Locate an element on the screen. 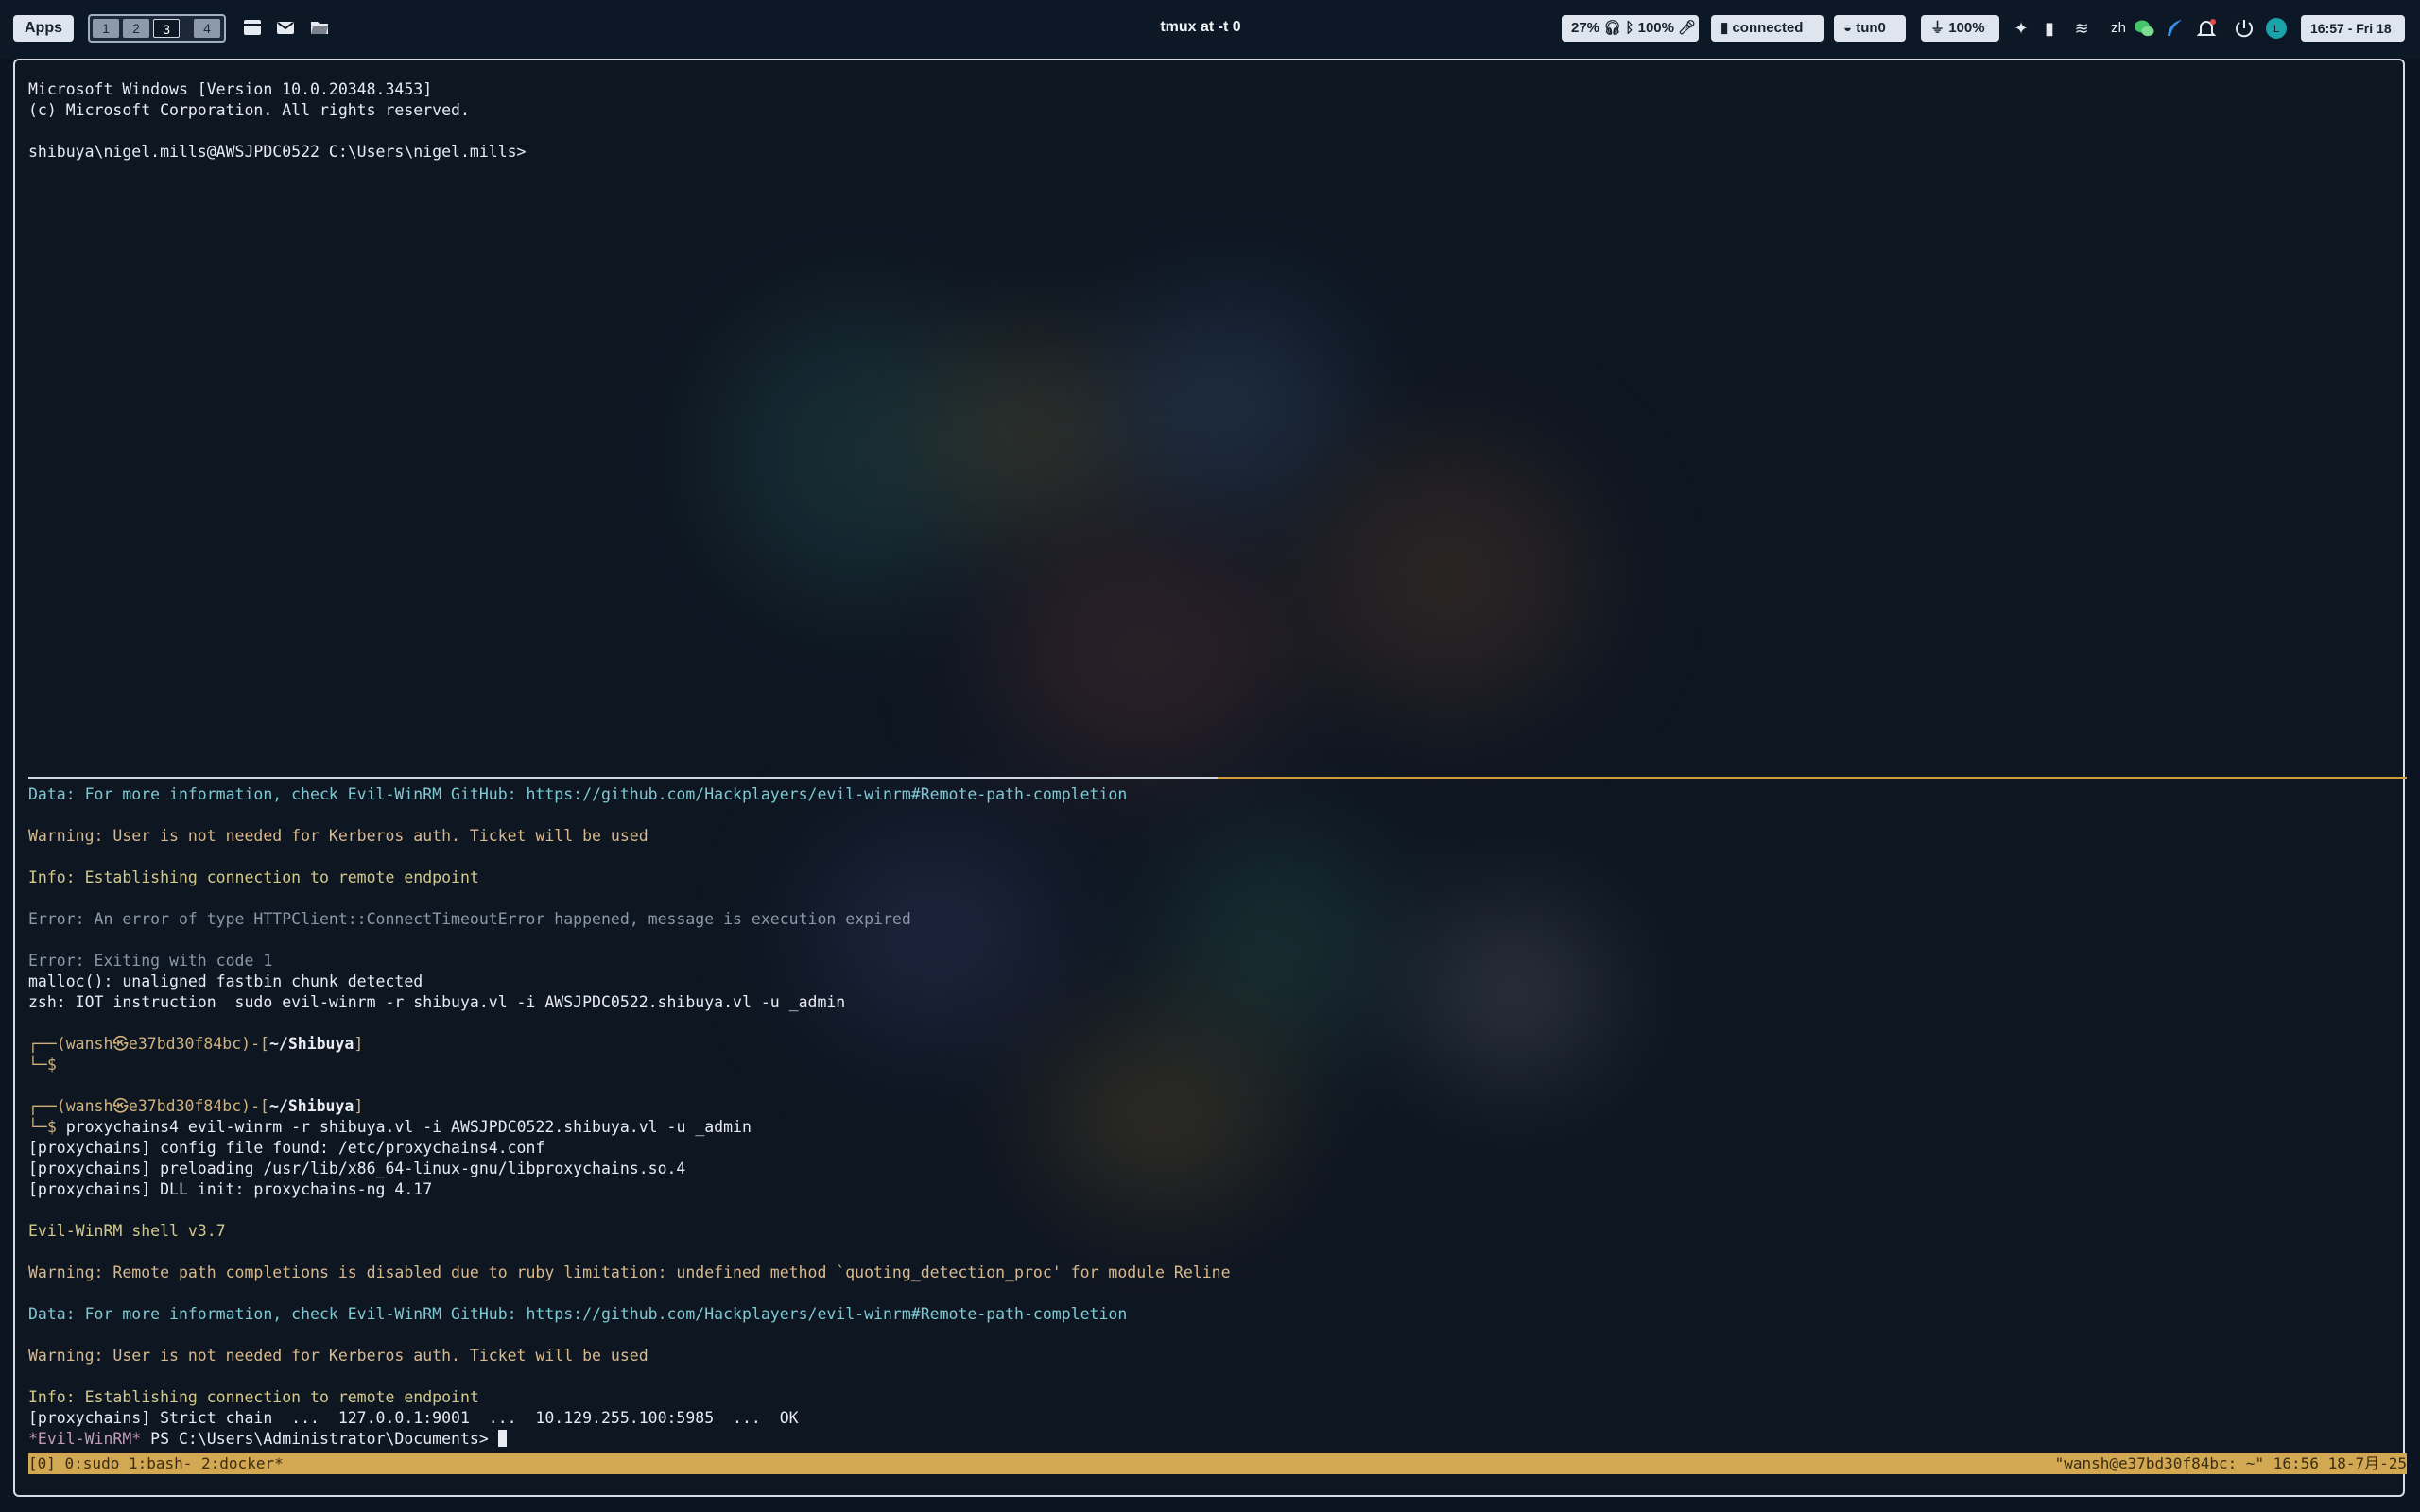 The image size is (2420, 1512). terminal-line: Evil-WinRM shell v3.7 is located at coordinates (127, 1231).